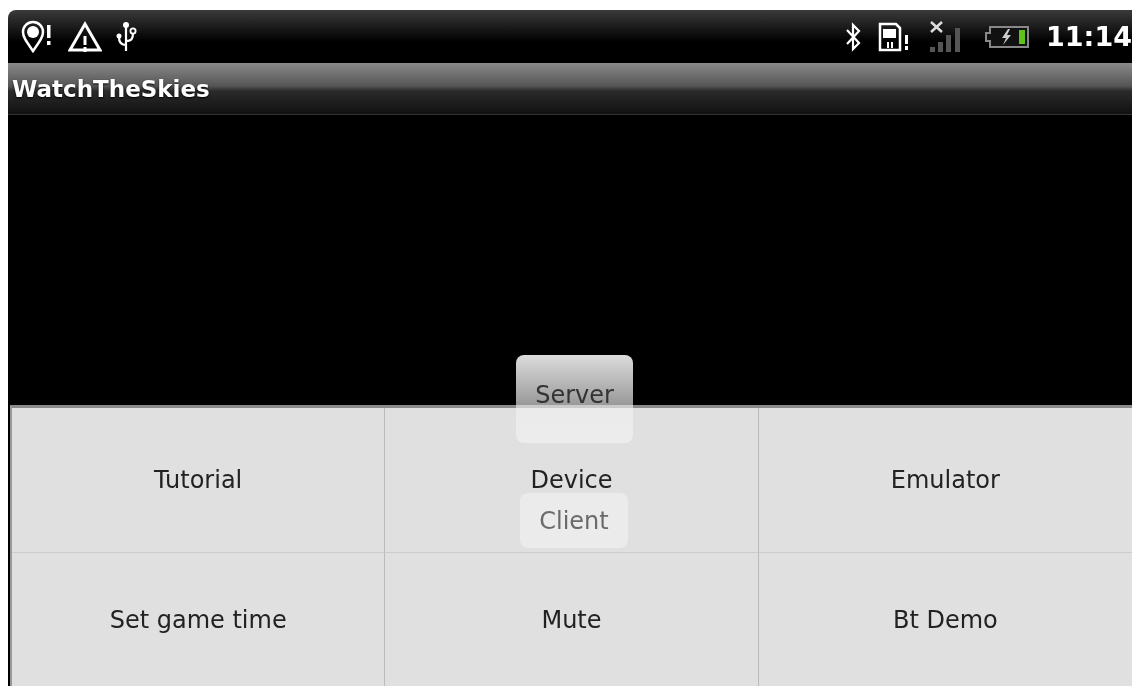  I want to click on menu-item: Bt Demo, so click(945, 619).